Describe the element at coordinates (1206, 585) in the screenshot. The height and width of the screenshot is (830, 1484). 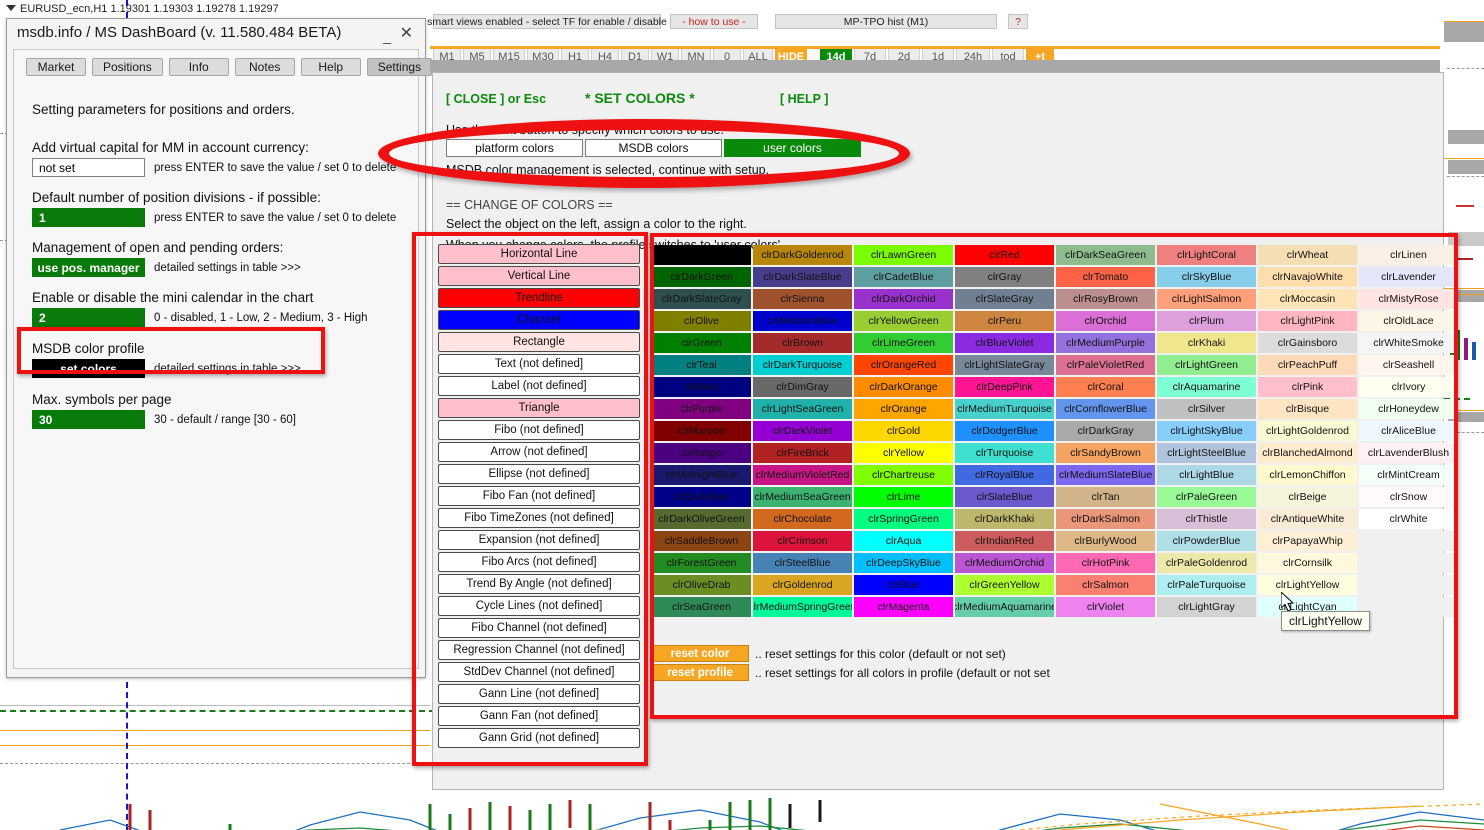
I see `color-swatch: clrPaleTurquoise` at that location.